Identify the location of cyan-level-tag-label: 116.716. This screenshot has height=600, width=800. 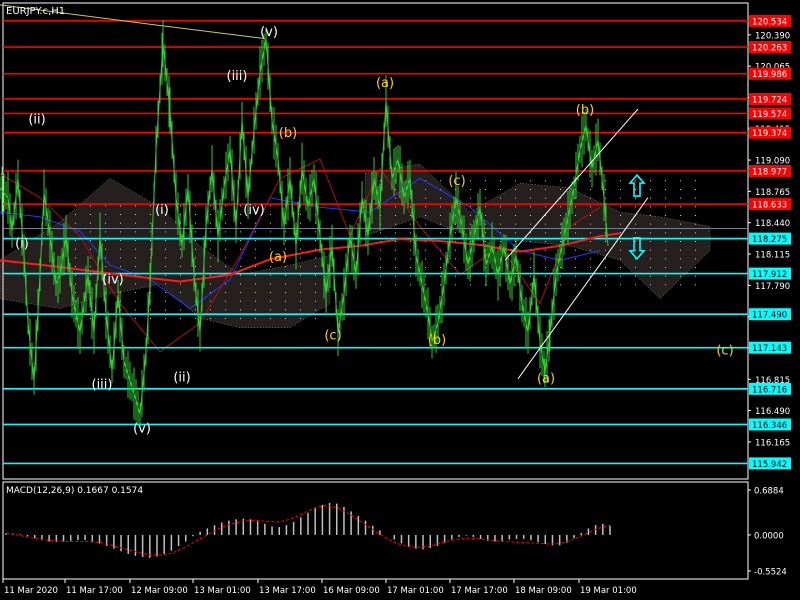
(769, 390).